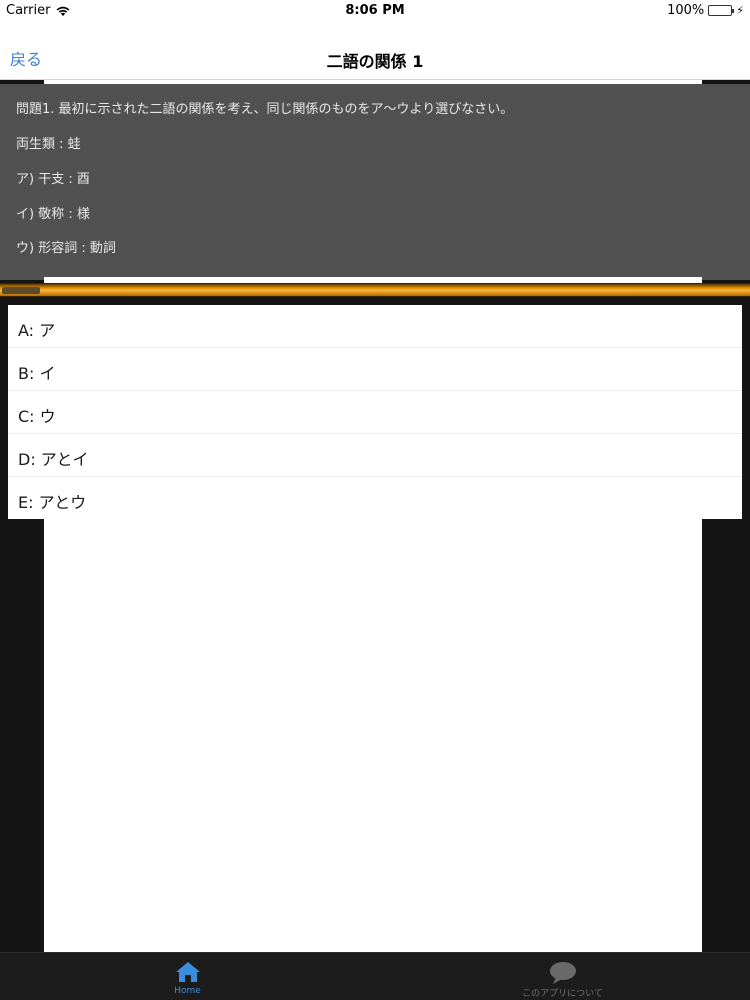 Image resolution: width=750 pixels, height=1000 pixels. I want to click on answer-option-b: B: イ, so click(375, 369).